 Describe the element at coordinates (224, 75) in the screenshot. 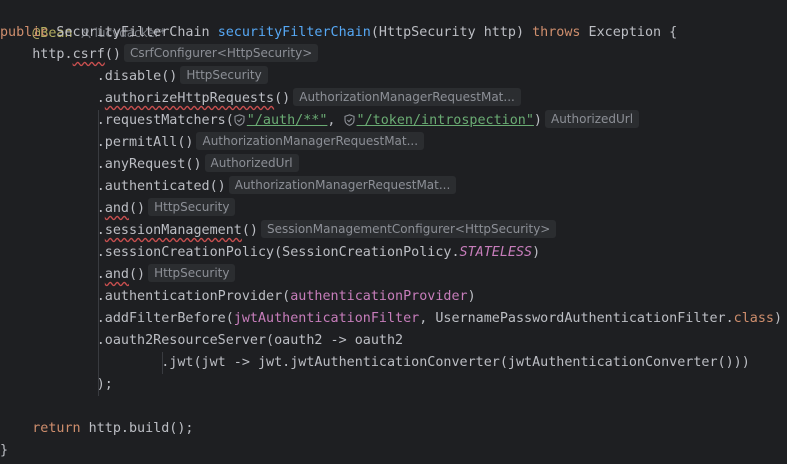

I see `type-hint-disable: HttpSecurity` at that location.